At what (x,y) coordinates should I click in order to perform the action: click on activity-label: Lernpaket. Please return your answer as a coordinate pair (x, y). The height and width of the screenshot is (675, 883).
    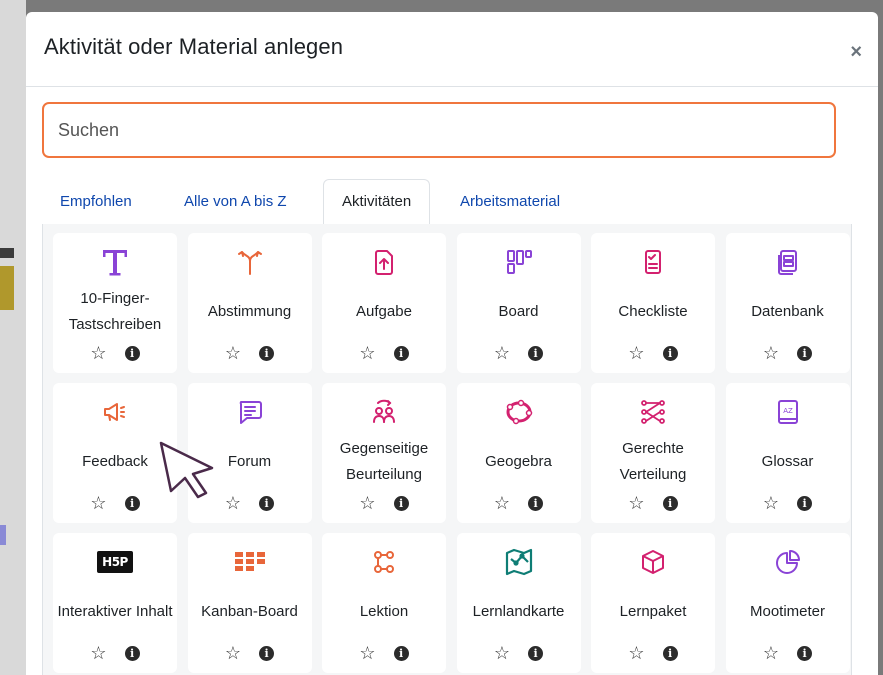
    Looking at the image, I should click on (653, 611).